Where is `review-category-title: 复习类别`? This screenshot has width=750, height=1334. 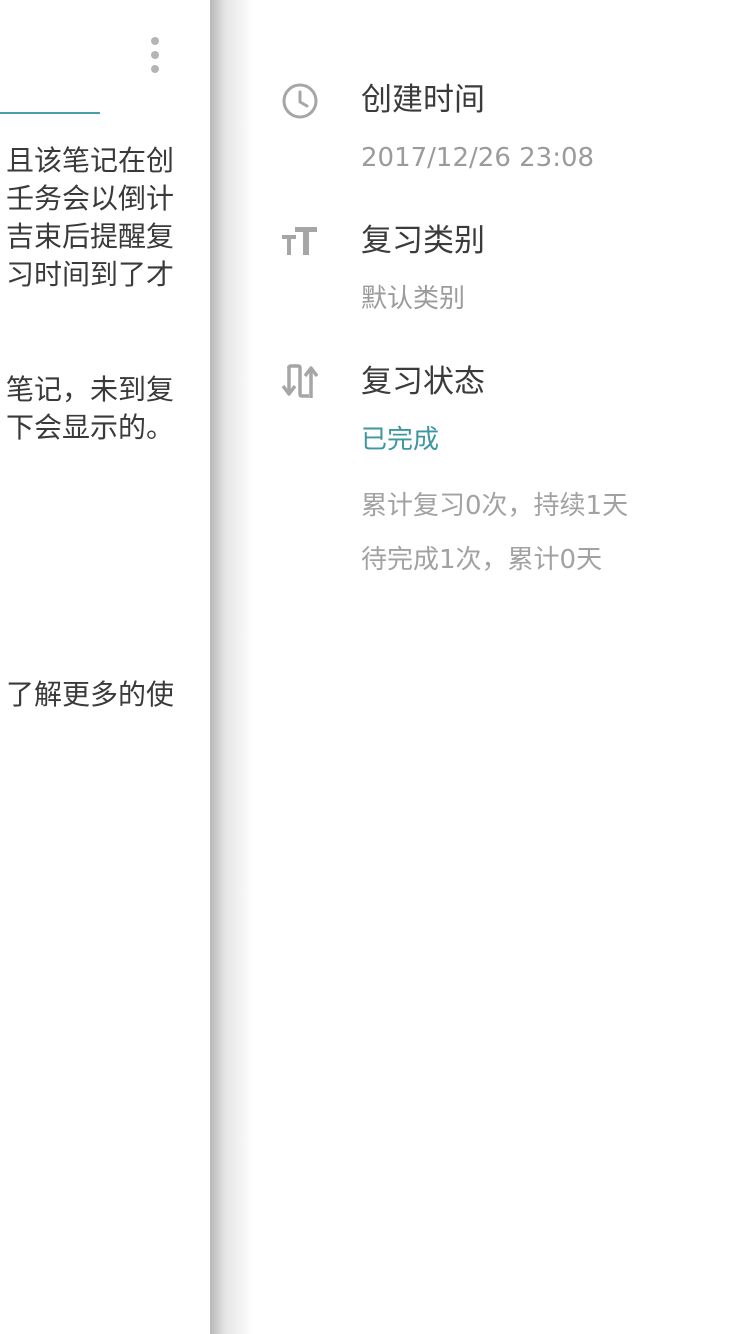 review-category-title: 复习类别 is located at coordinates (423, 241).